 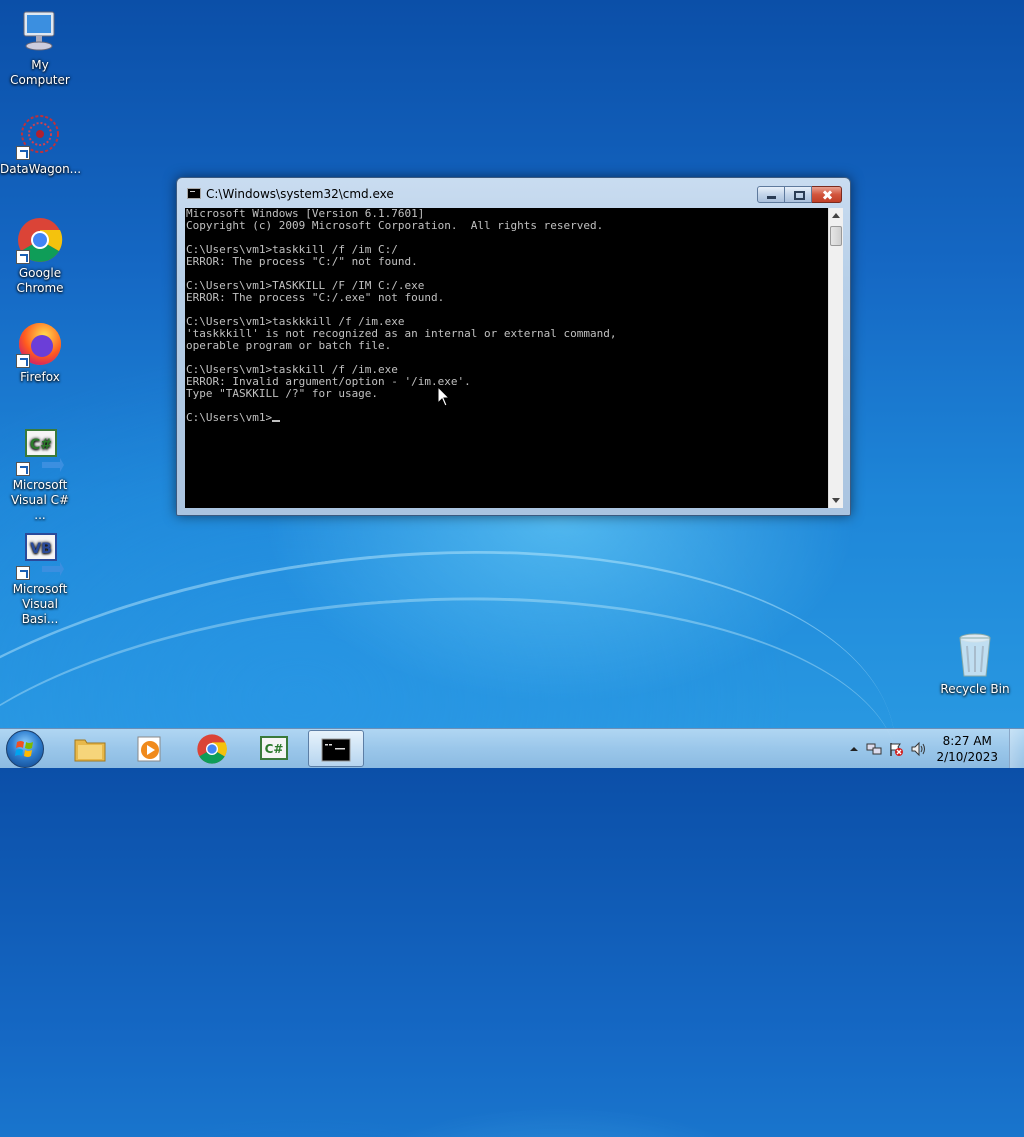 I want to click on desktop-icon-recycle-bin: Recycle Bin, so click(x=975, y=664).